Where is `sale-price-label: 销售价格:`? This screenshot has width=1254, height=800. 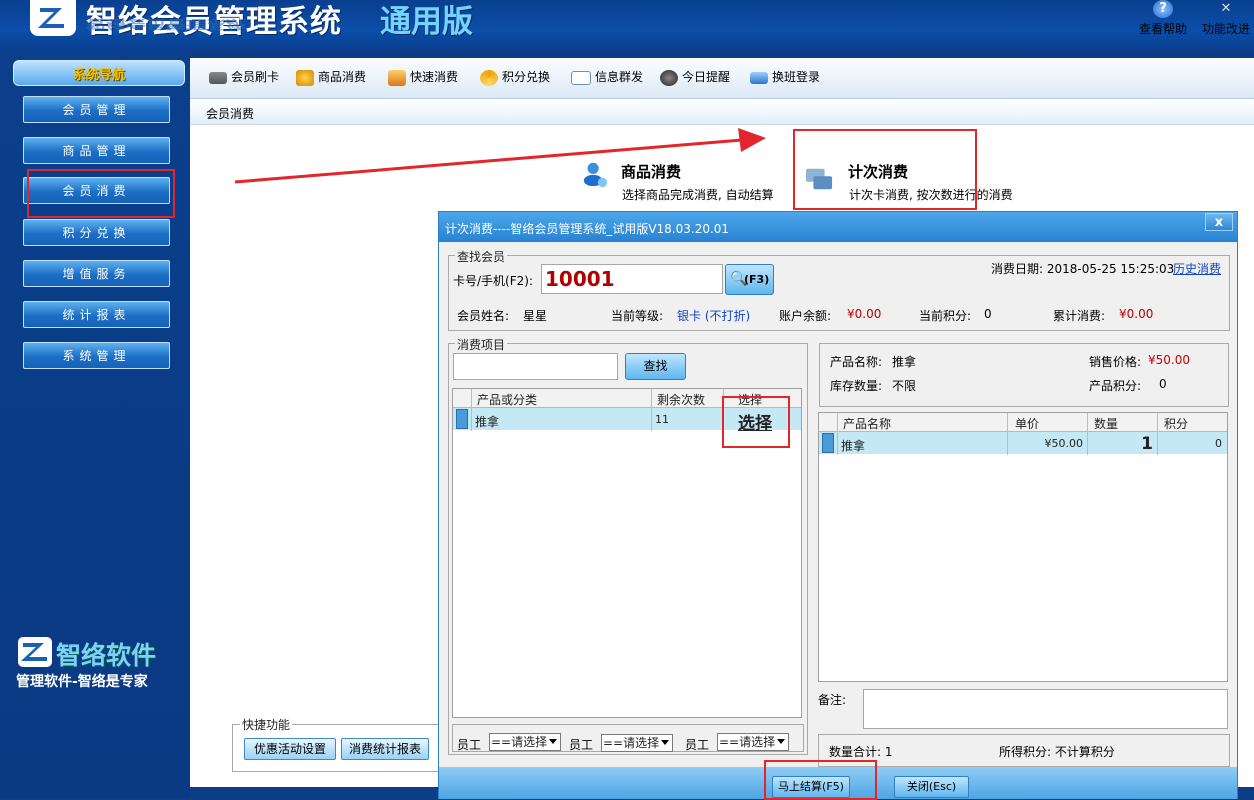 sale-price-label: 销售价格: is located at coordinates (1115, 362).